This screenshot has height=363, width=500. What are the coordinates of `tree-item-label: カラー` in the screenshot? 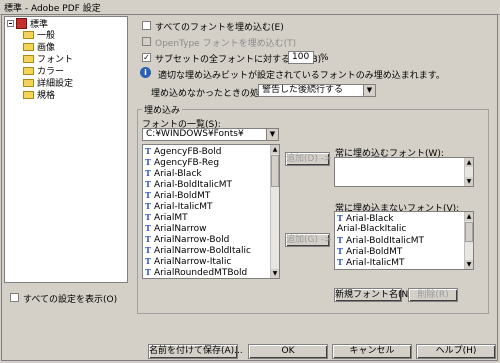 It's located at (51, 72).